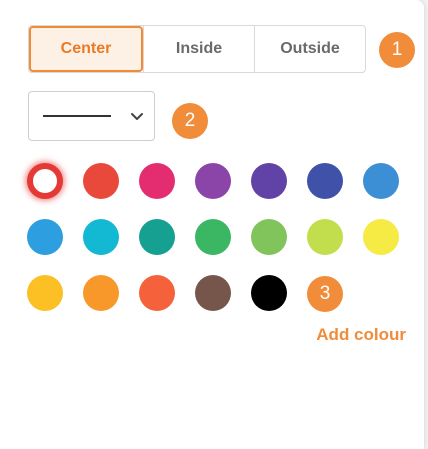 Image resolution: width=428 pixels, height=449 pixels. Describe the element at coordinates (137, 116) in the screenshot. I see `chevron-down-icon` at that location.